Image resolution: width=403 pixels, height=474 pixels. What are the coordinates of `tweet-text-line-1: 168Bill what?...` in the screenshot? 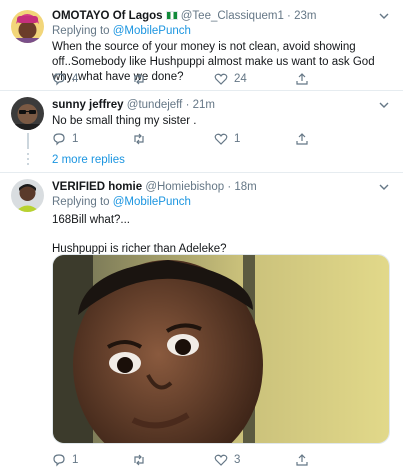 It's located at (91, 220).